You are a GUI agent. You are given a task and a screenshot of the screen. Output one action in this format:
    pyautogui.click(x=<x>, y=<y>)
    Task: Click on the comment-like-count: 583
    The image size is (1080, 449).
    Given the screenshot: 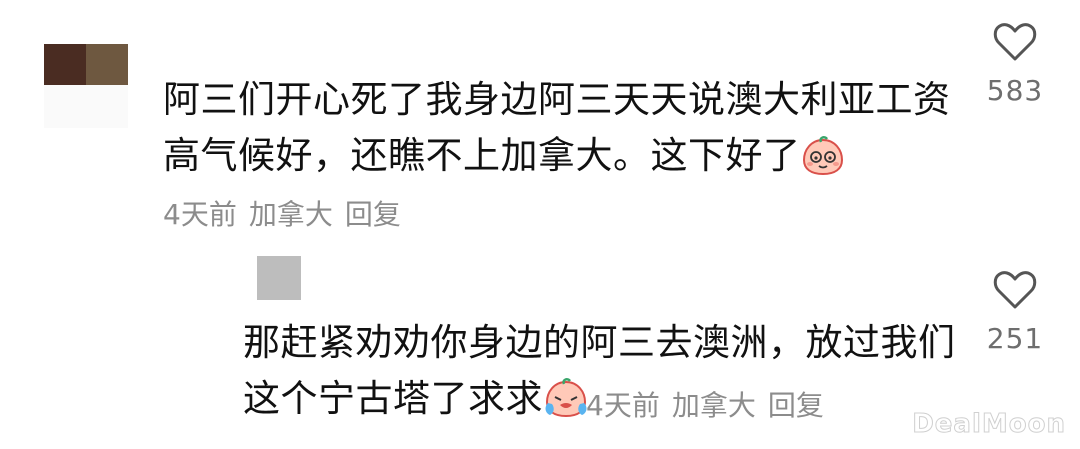 What is the action you would take?
    pyautogui.click(x=1015, y=90)
    